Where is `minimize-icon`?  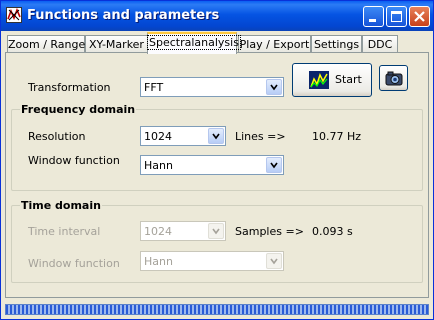
minimize-icon is located at coordinates (372, 20).